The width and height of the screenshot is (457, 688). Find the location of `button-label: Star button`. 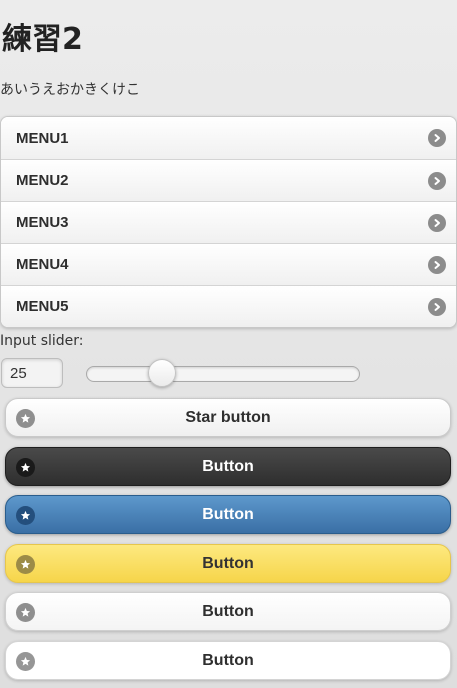

button-label: Star button is located at coordinates (228, 417).